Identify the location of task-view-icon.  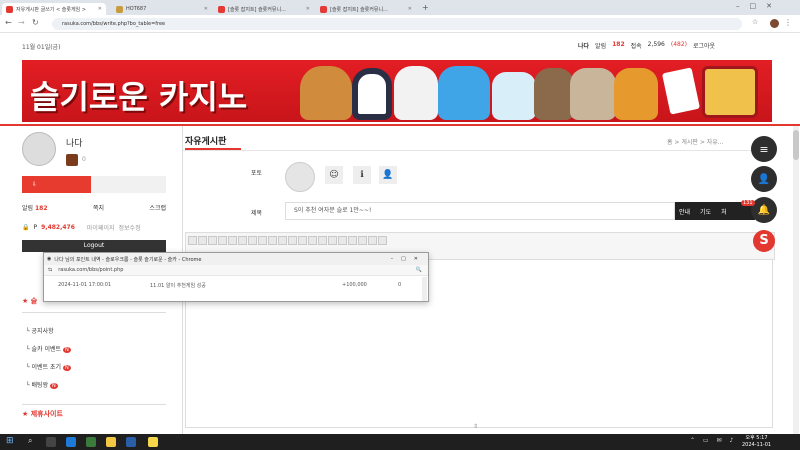
(51, 442).